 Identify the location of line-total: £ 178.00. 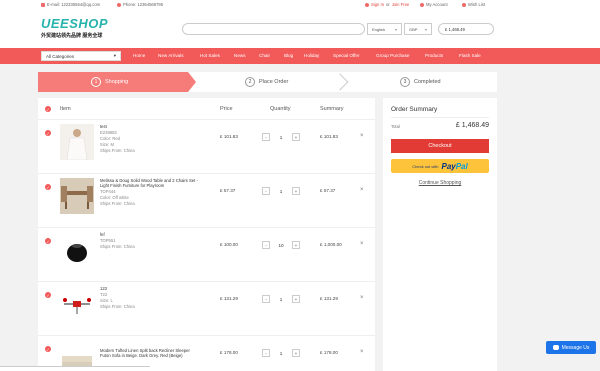
(329, 352).